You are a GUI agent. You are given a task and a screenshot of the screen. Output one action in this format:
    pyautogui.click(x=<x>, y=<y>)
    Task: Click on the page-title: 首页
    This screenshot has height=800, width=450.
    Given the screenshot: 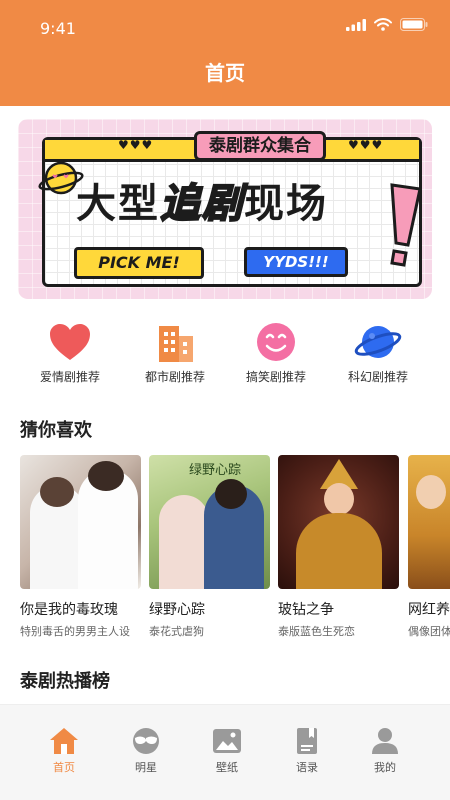 What is the action you would take?
    pyautogui.click(x=225, y=73)
    